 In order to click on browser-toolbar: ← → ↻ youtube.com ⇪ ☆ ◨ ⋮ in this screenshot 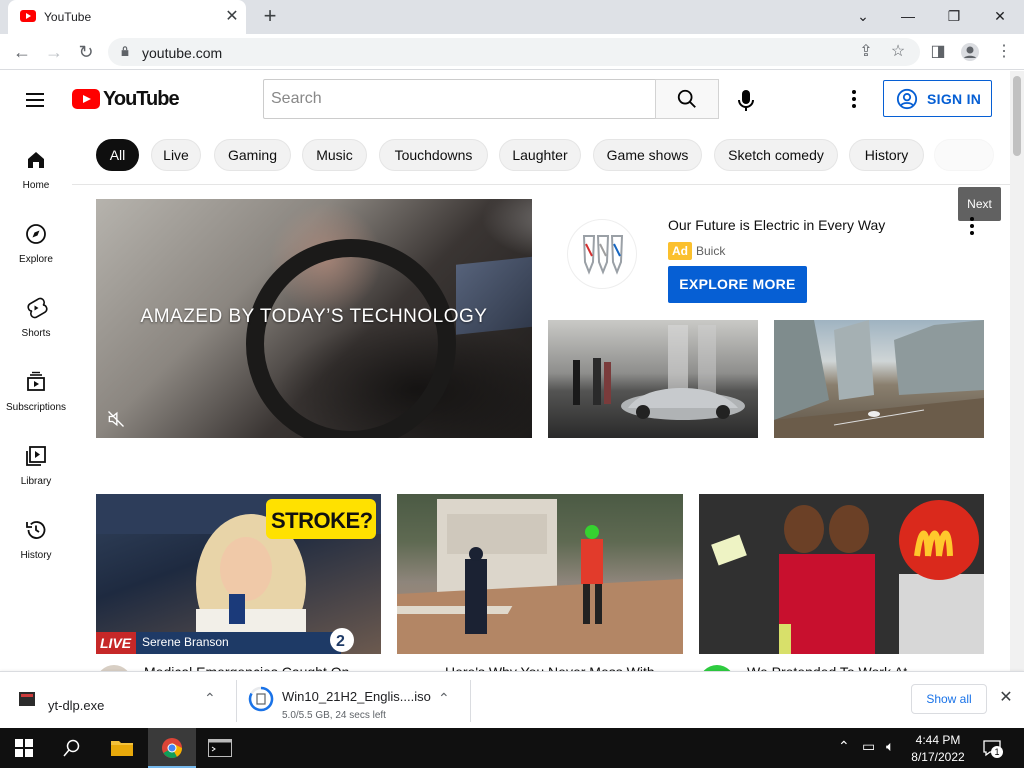, I will do `click(512, 52)`.